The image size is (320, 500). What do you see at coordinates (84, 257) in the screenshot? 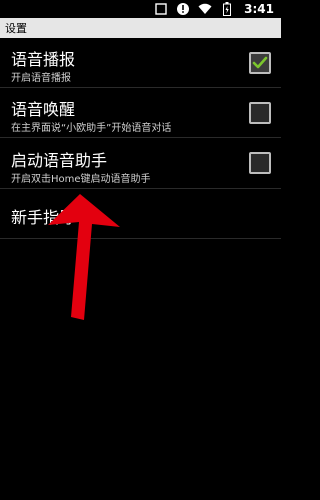
I see `red-arrow-annotation` at bounding box center [84, 257].